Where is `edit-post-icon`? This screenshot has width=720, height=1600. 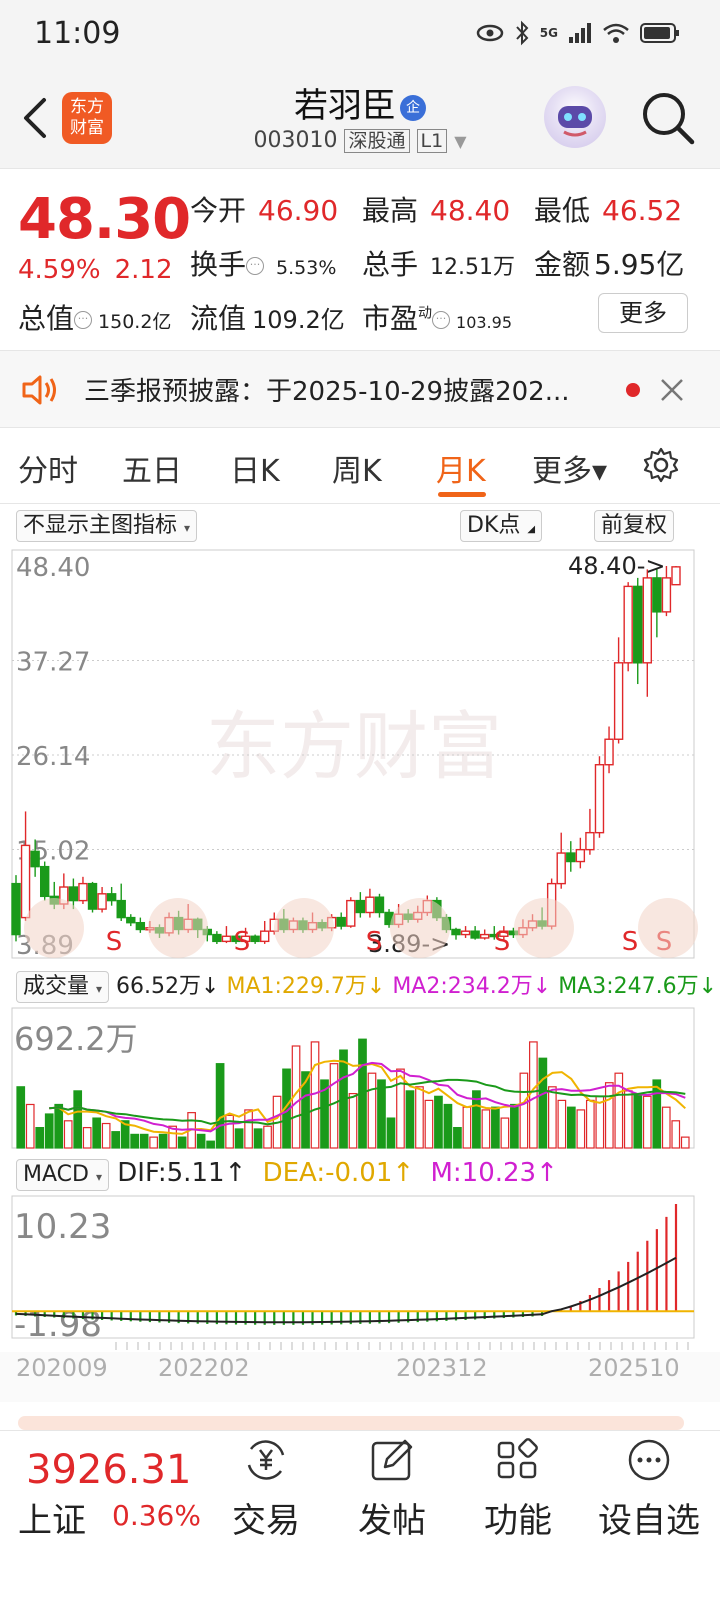
edit-post-icon is located at coordinates (392, 1460).